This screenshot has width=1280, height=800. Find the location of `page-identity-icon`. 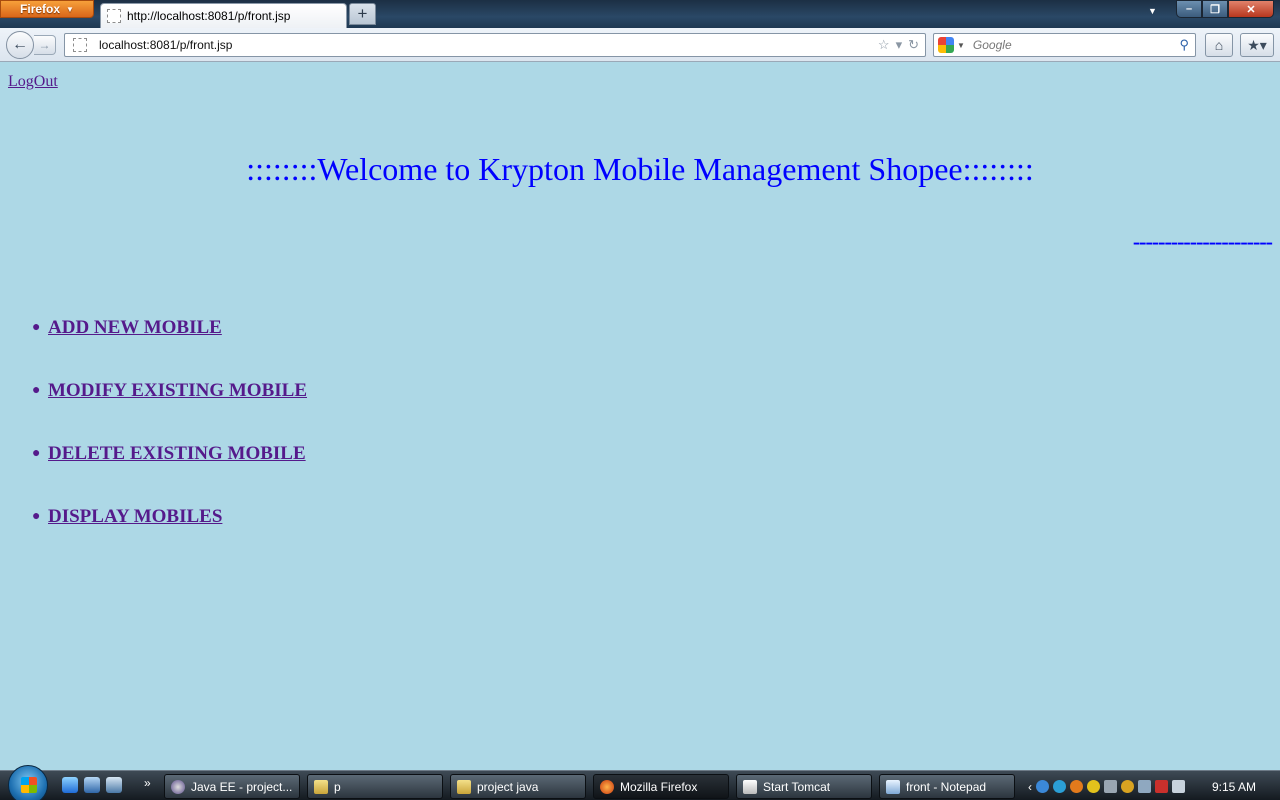

page-identity-icon is located at coordinates (80, 45).